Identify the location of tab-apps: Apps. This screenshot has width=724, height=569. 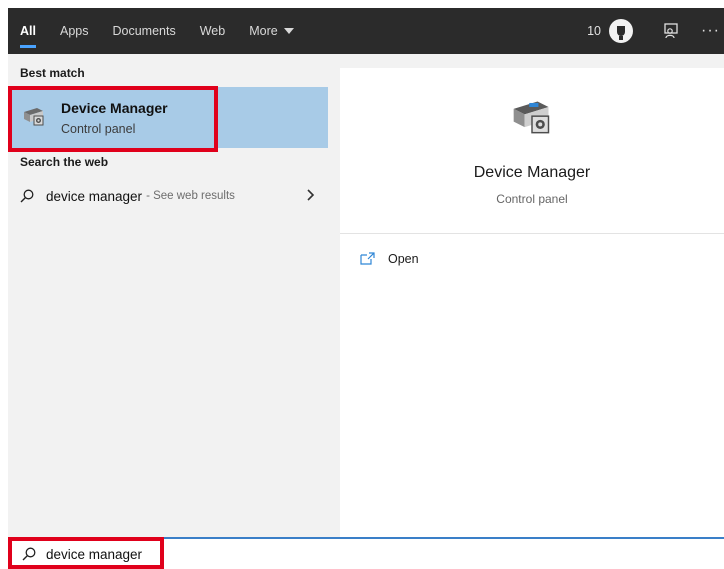
(74, 31).